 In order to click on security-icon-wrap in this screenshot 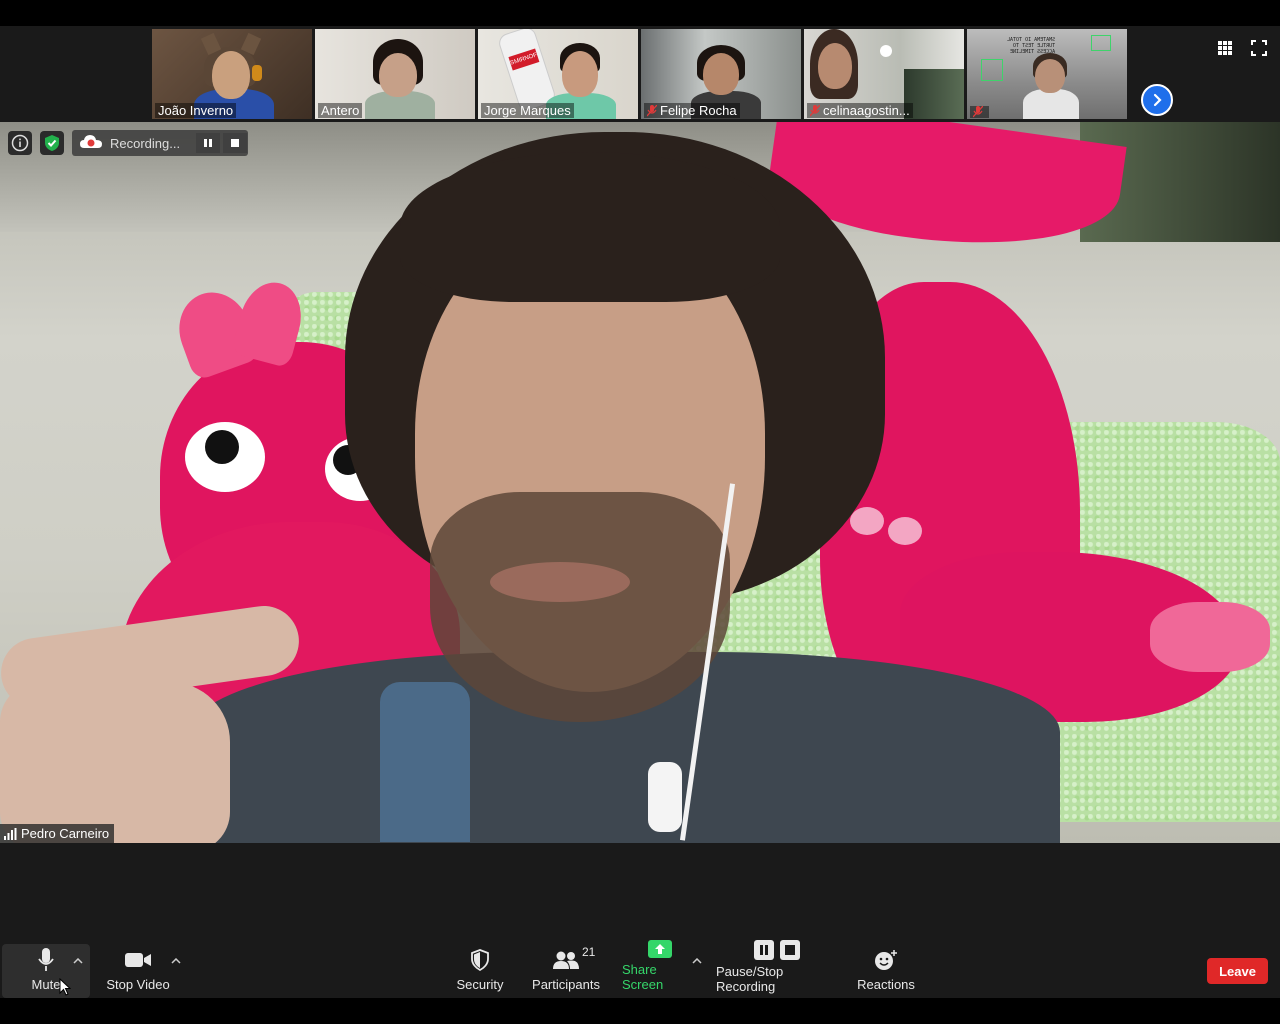, I will do `click(480, 960)`.